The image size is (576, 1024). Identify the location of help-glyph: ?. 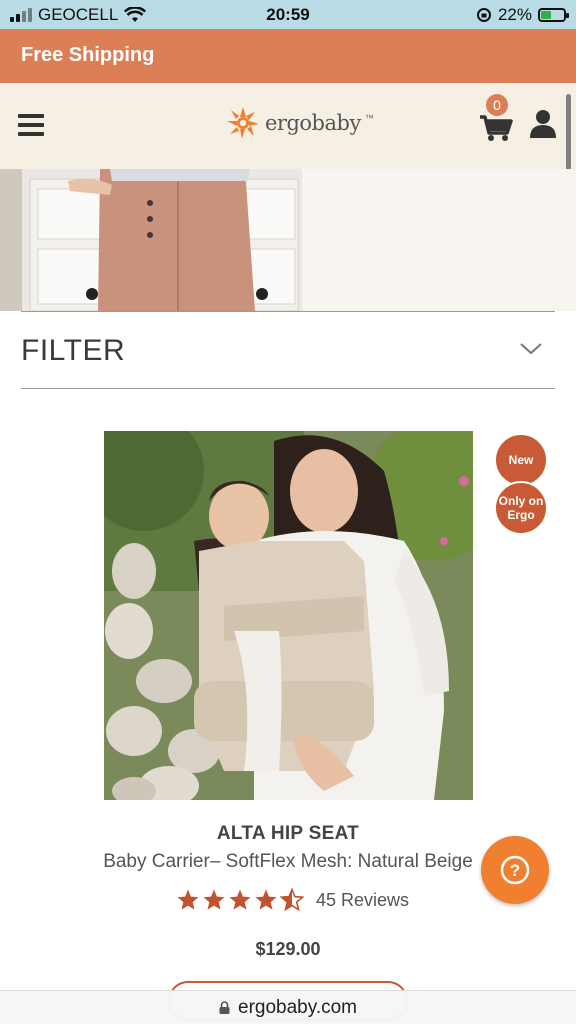
(515, 870).